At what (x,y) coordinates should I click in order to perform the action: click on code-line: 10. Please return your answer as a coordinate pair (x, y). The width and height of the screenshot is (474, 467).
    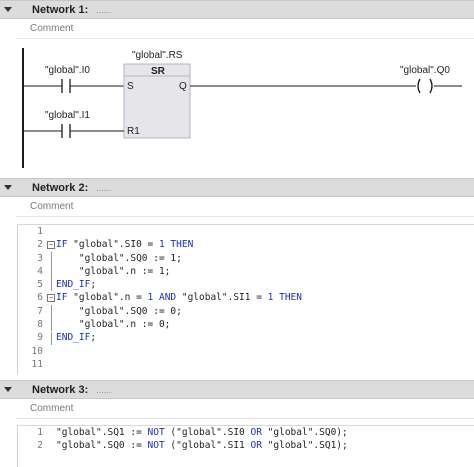
    Looking at the image, I should click on (246, 351).